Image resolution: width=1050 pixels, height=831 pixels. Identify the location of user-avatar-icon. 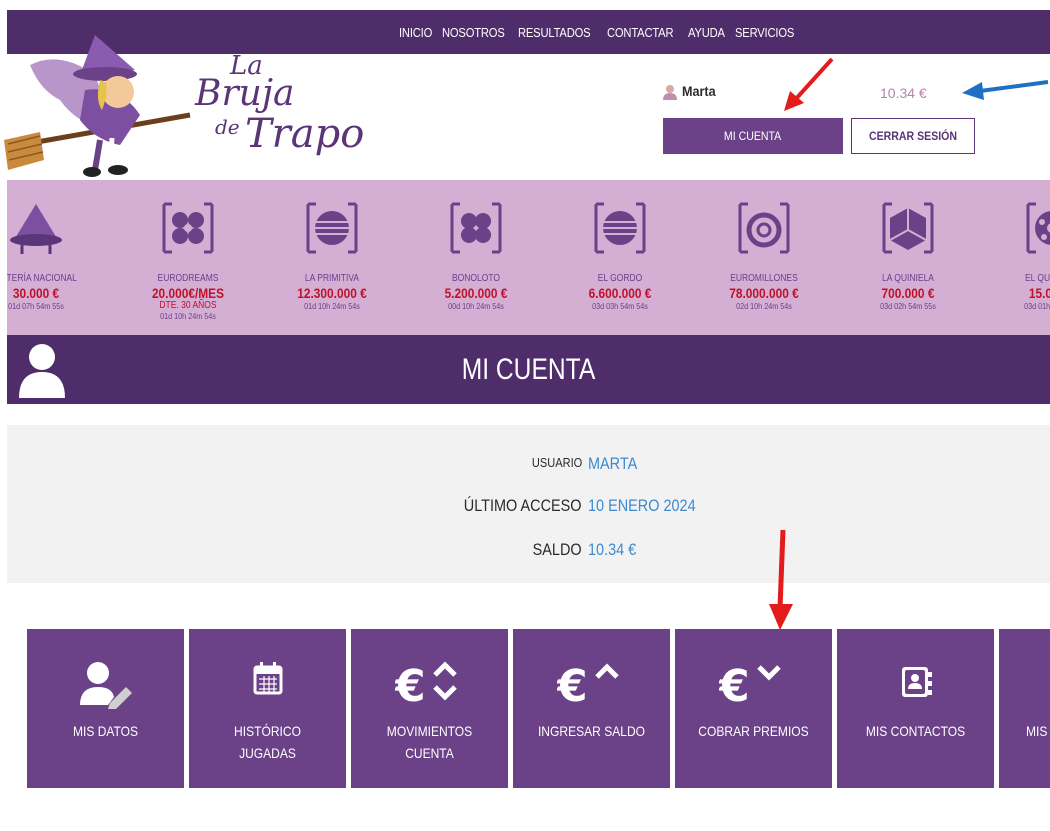
(42, 371).